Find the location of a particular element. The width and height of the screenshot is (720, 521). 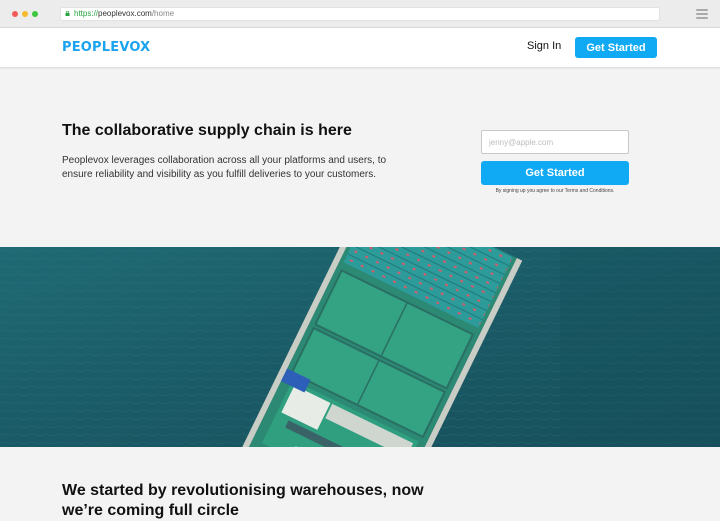

url-domain: peoplevox.com is located at coordinates (125, 13).